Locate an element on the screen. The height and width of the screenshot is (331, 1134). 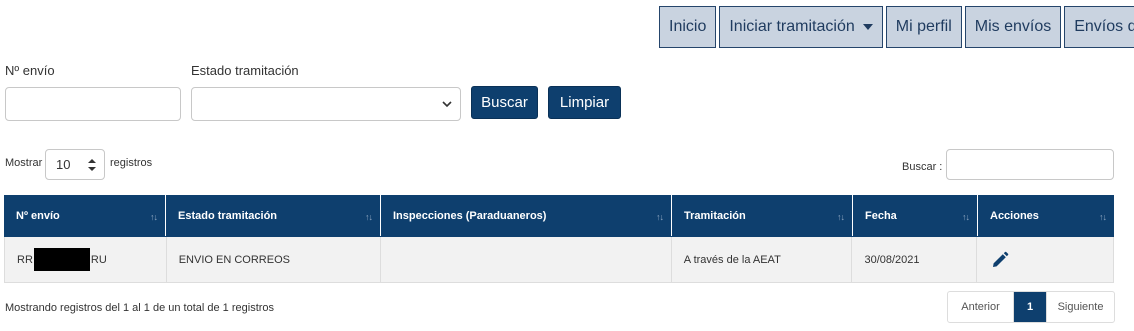
column-header-estado: Estado tramitación ↑↓ is located at coordinates (273, 215).